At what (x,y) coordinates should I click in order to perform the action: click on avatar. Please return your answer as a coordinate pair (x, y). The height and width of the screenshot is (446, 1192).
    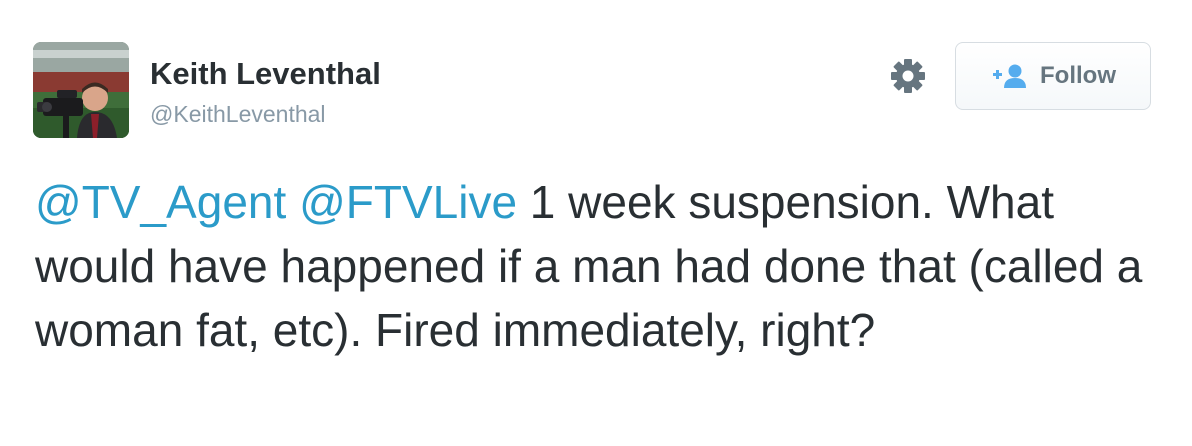
    Looking at the image, I should click on (81, 90).